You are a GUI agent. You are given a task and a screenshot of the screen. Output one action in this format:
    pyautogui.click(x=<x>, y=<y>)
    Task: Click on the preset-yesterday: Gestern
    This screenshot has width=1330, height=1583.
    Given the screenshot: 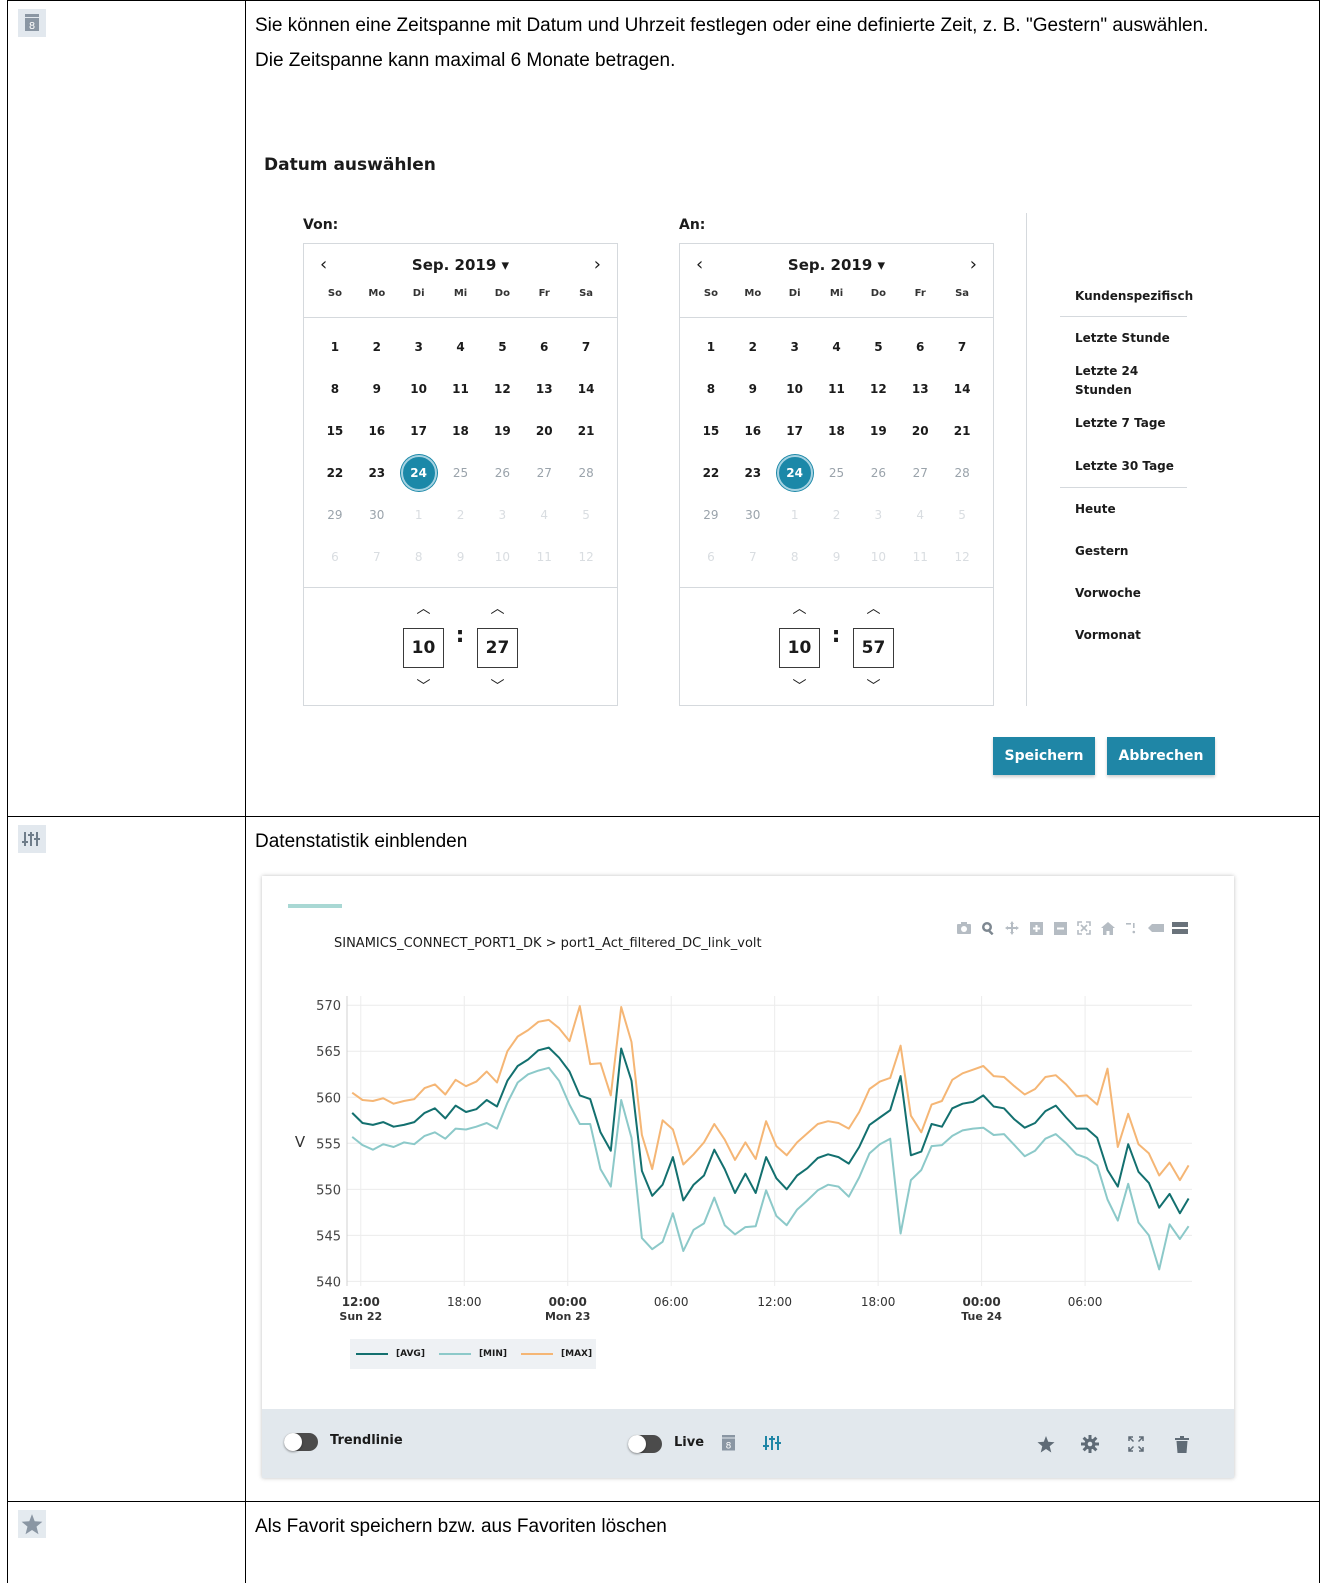 What is the action you would take?
    pyautogui.click(x=1101, y=551)
    